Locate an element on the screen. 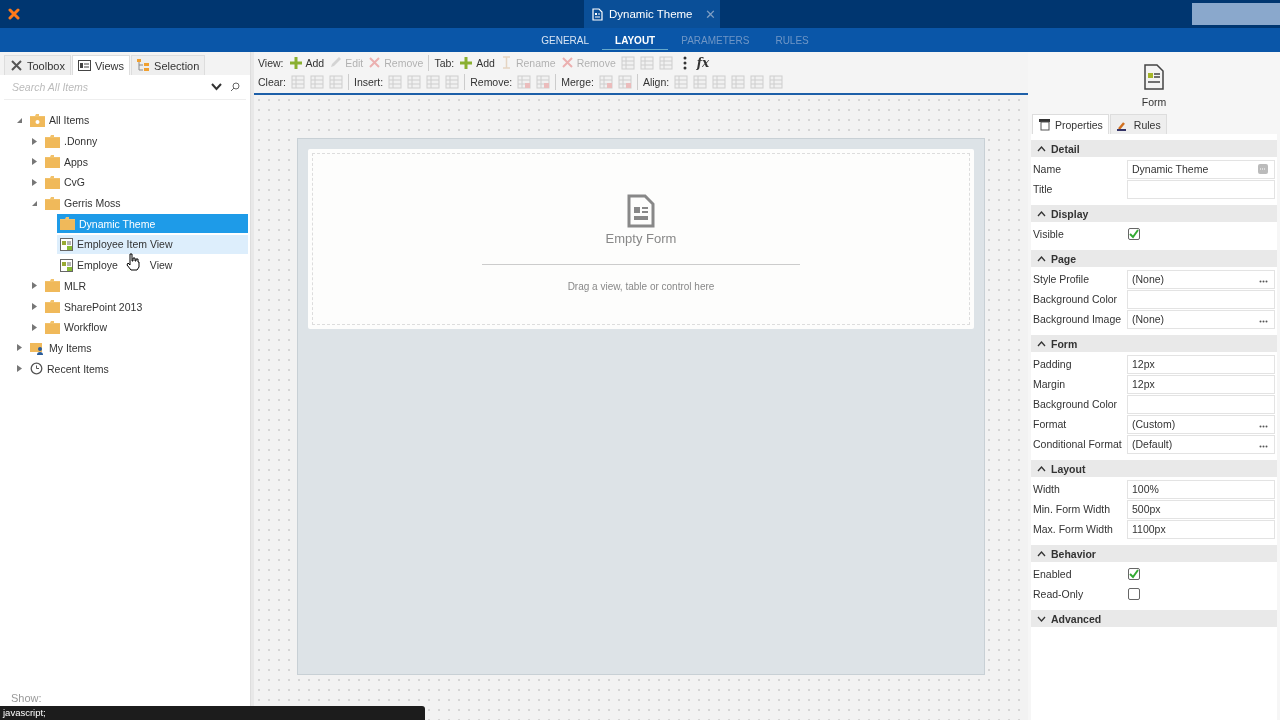 The height and width of the screenshot is (720, 1280). property-label: Name is located at coordinates (1047, 169).